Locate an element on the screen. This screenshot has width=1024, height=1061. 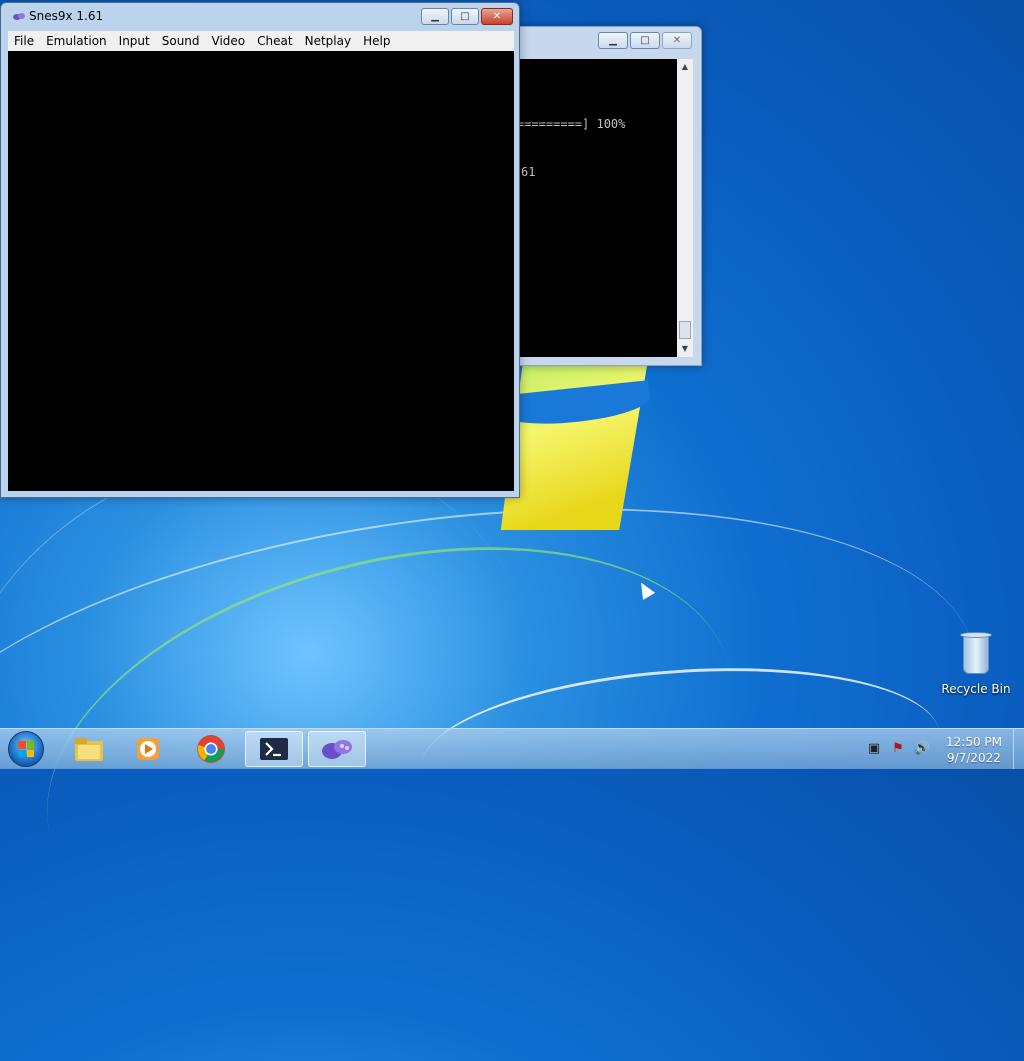
clock-time: 12:50 PM is located at coordinates (974, 742).